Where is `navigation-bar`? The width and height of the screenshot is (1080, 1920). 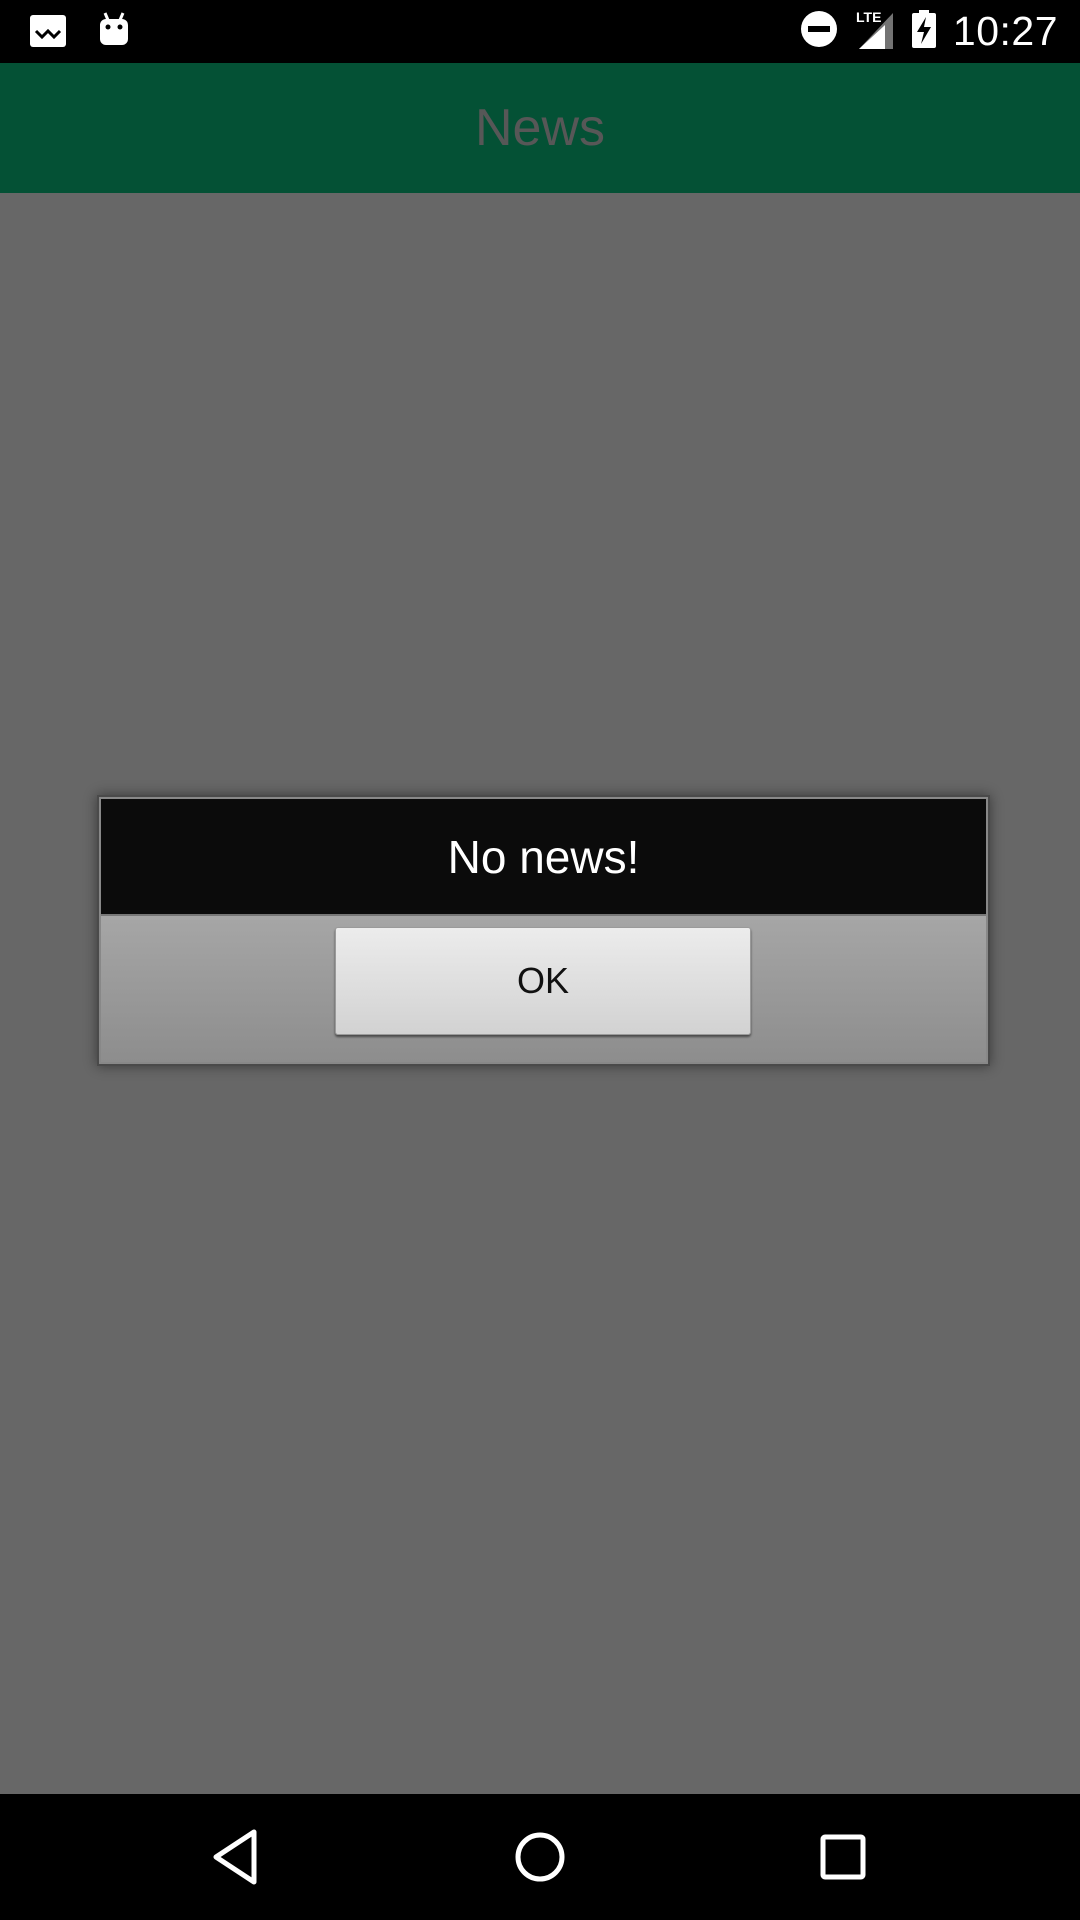 navigation-bar is located at coordinates (540, 1857).